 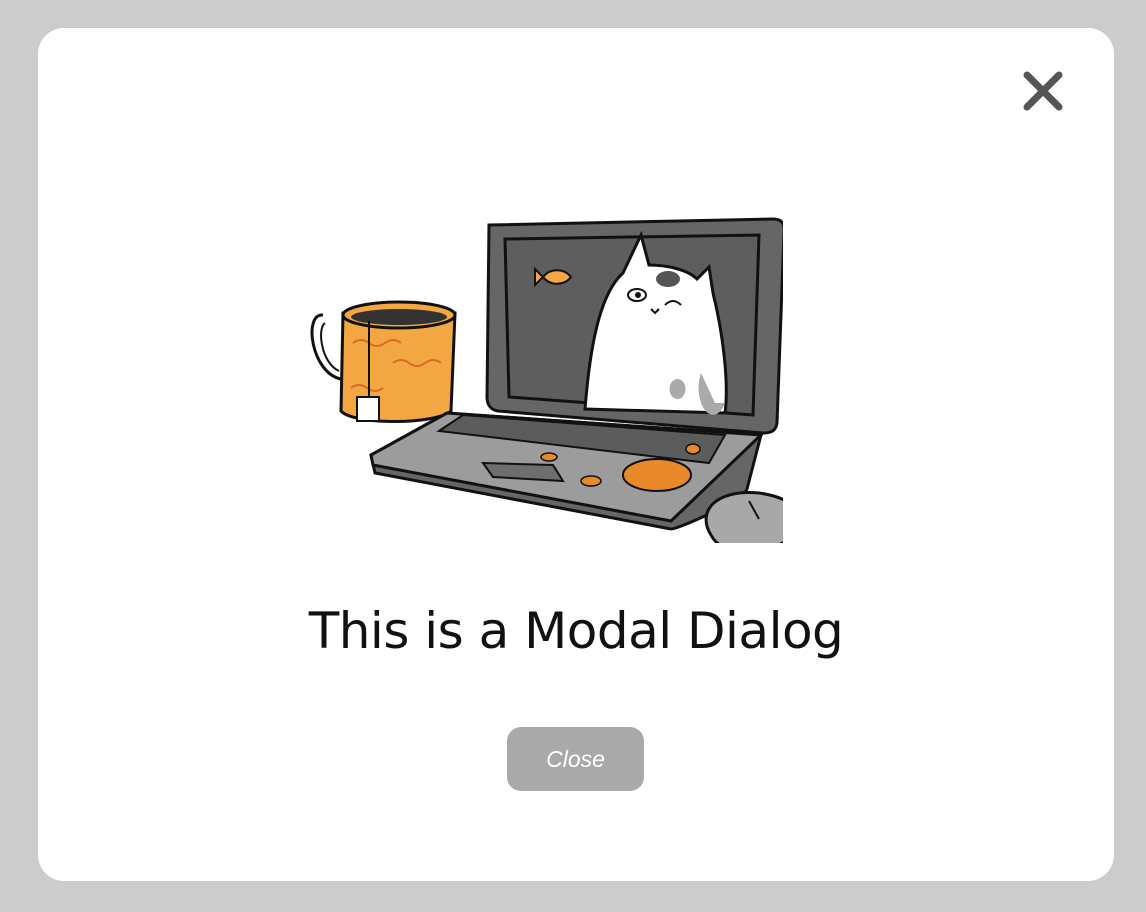 I want to click on modal-title: This is a Modal Dialog, so click(x=576, y=631).